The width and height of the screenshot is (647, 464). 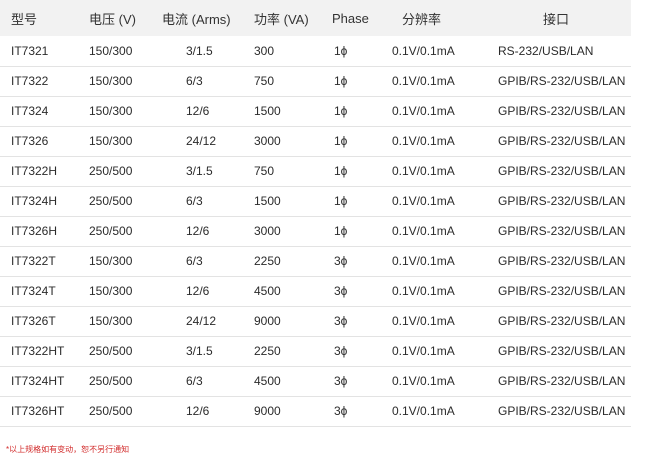 What do you see at coordinates (30, 111) in the screenshot?
I see `cell-model: IT7324` at bounding box center [30, 111].